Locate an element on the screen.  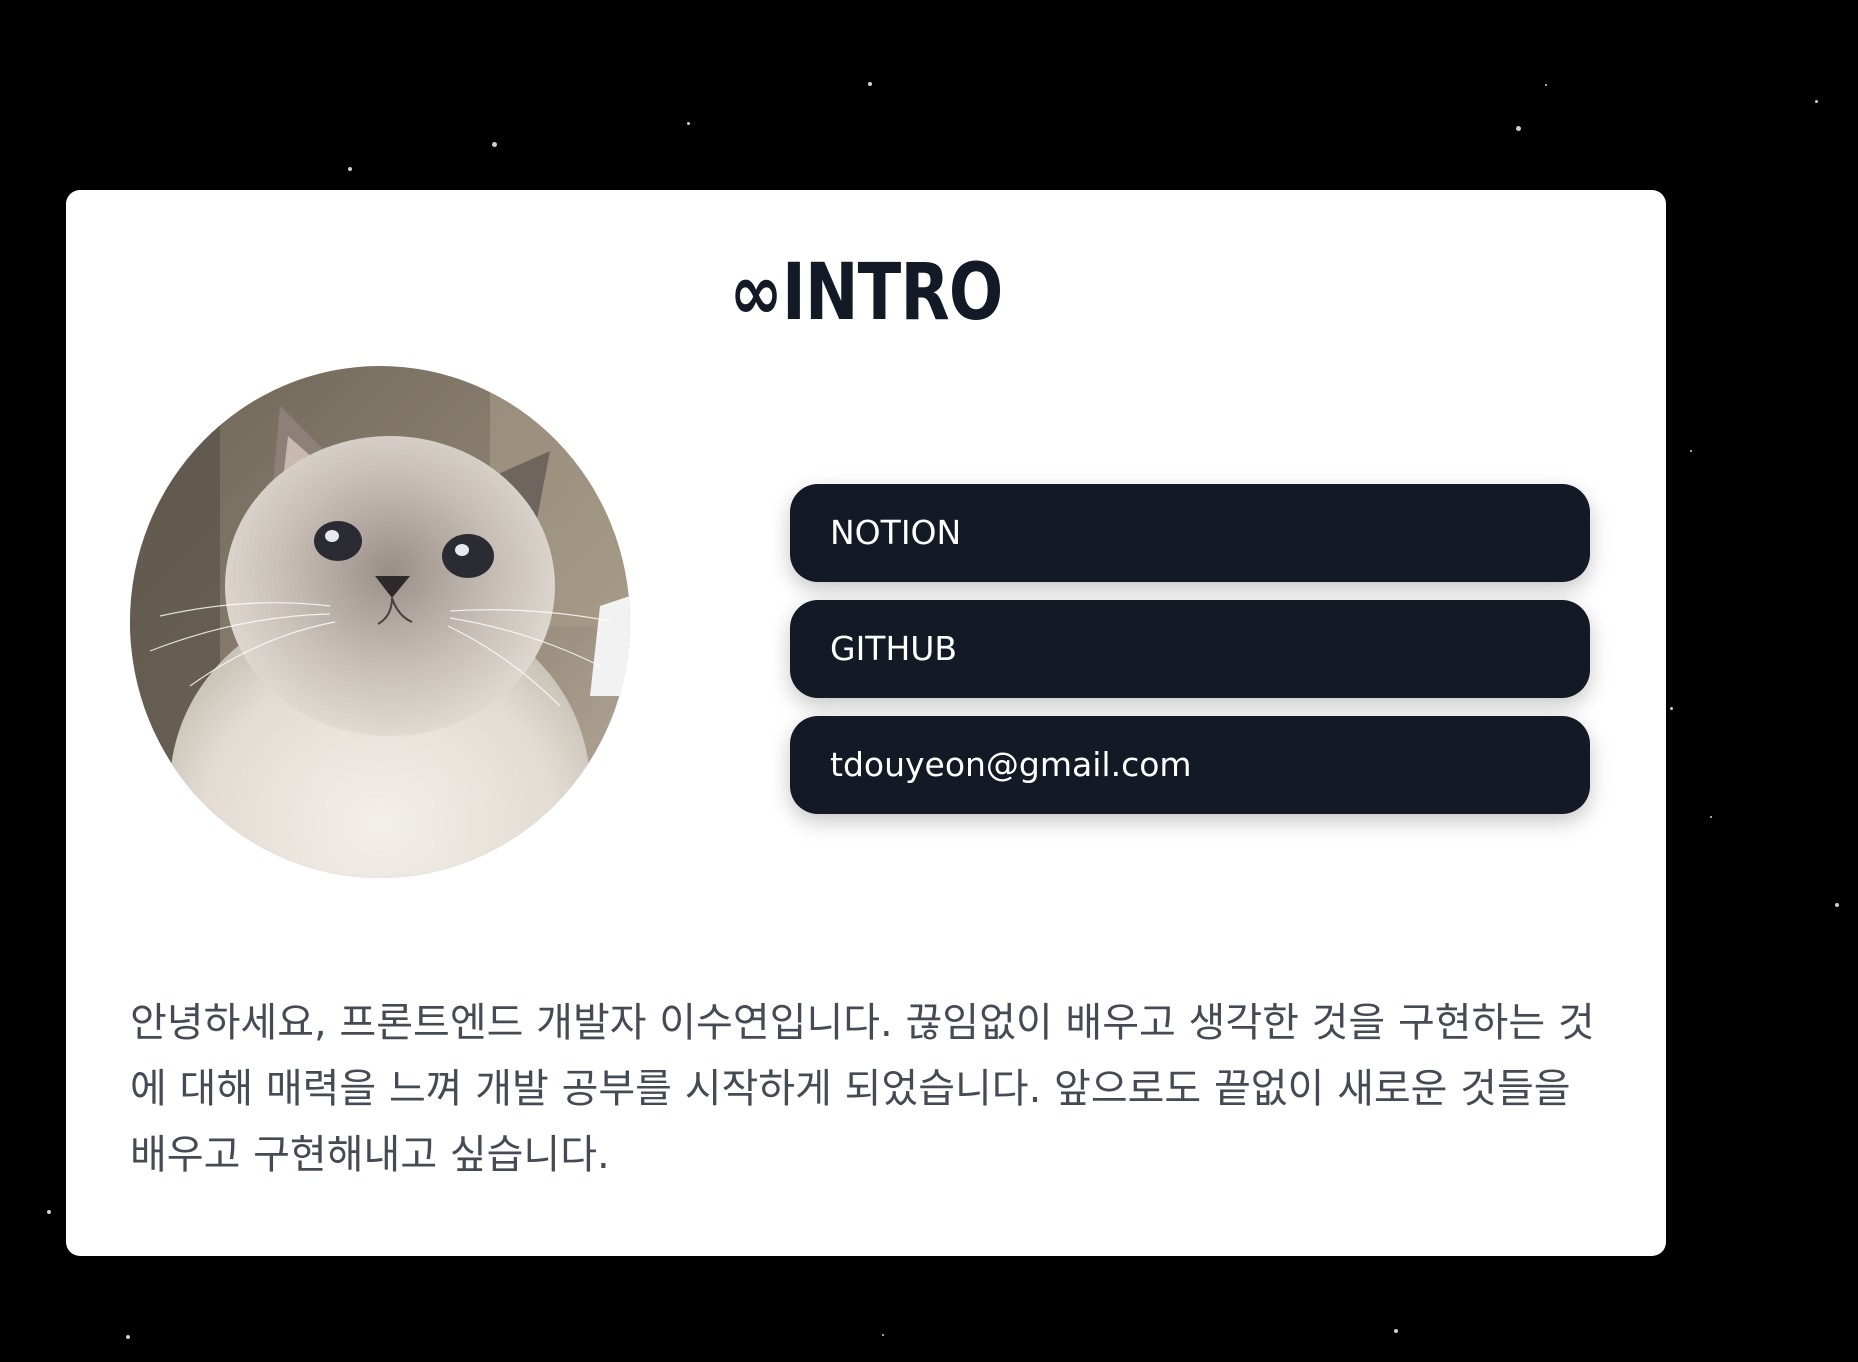
page-title: ∞INTRO is located at coordinates (866, 293).